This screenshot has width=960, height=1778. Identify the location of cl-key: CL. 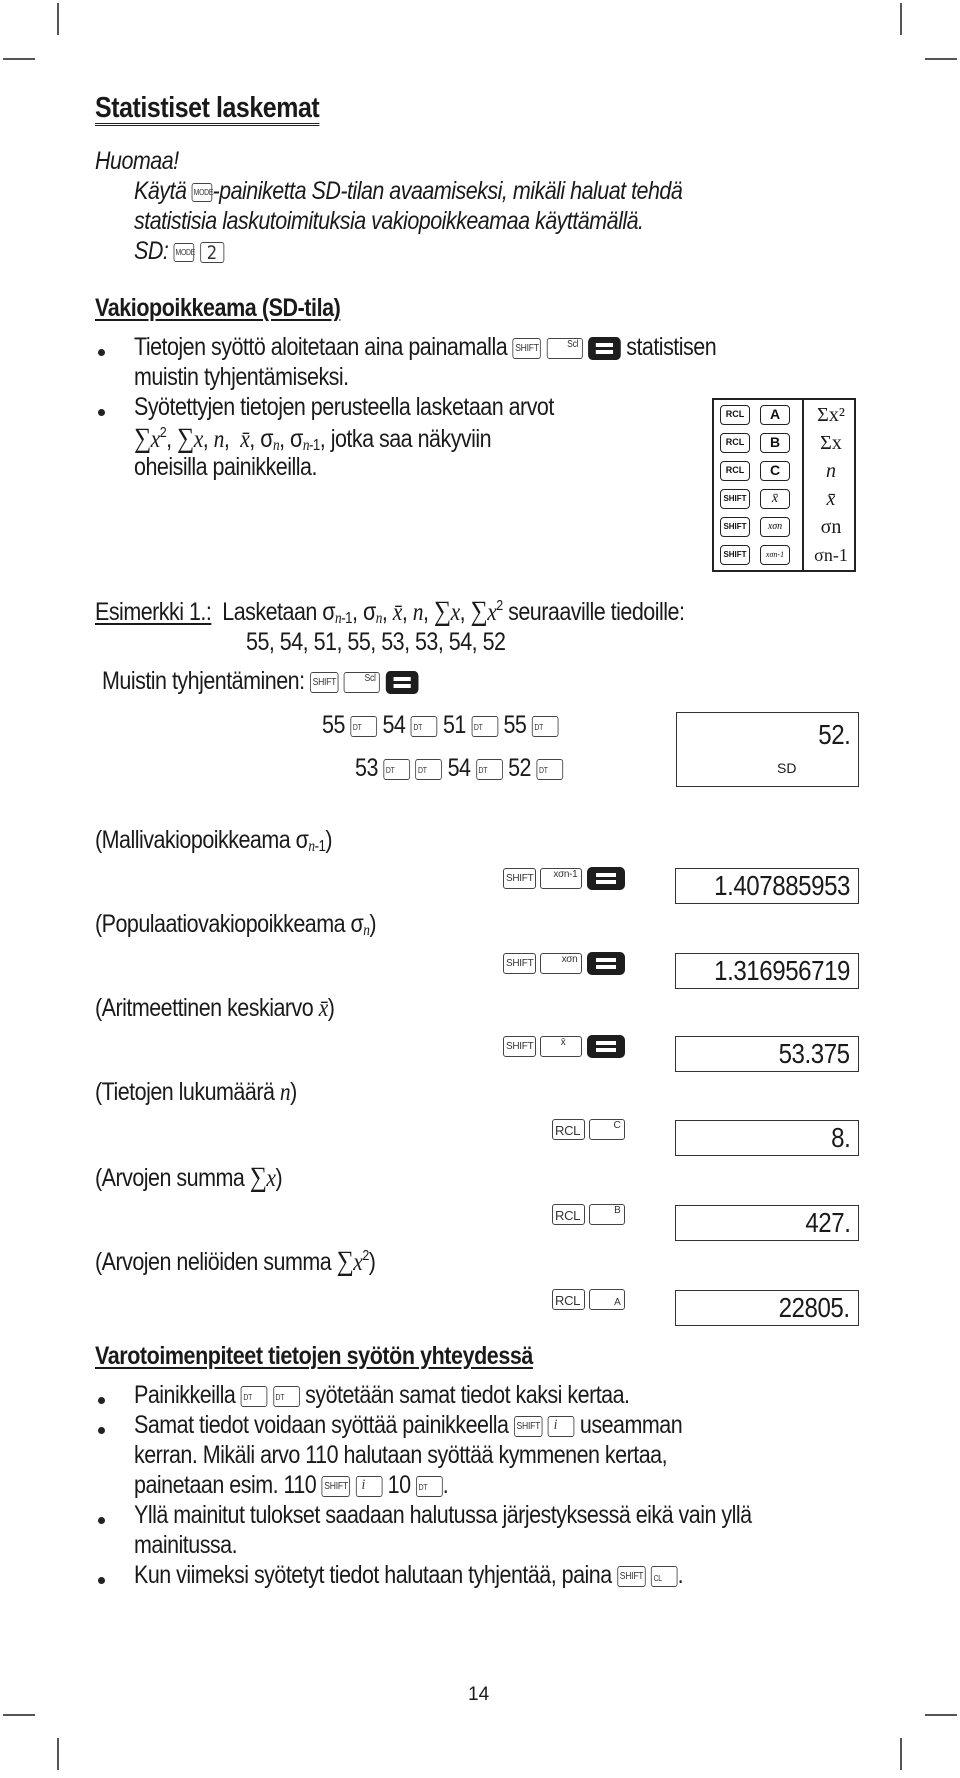
(664, 1576).